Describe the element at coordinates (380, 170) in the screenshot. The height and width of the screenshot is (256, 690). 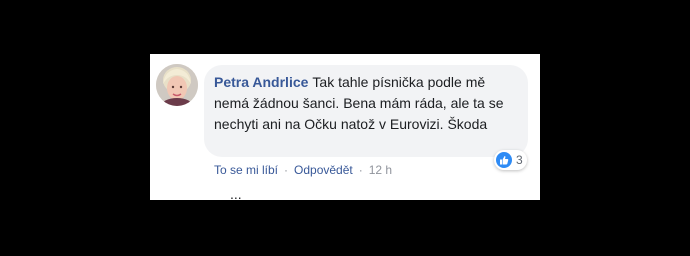
I see `timestamp-link: 12 h` at that location.